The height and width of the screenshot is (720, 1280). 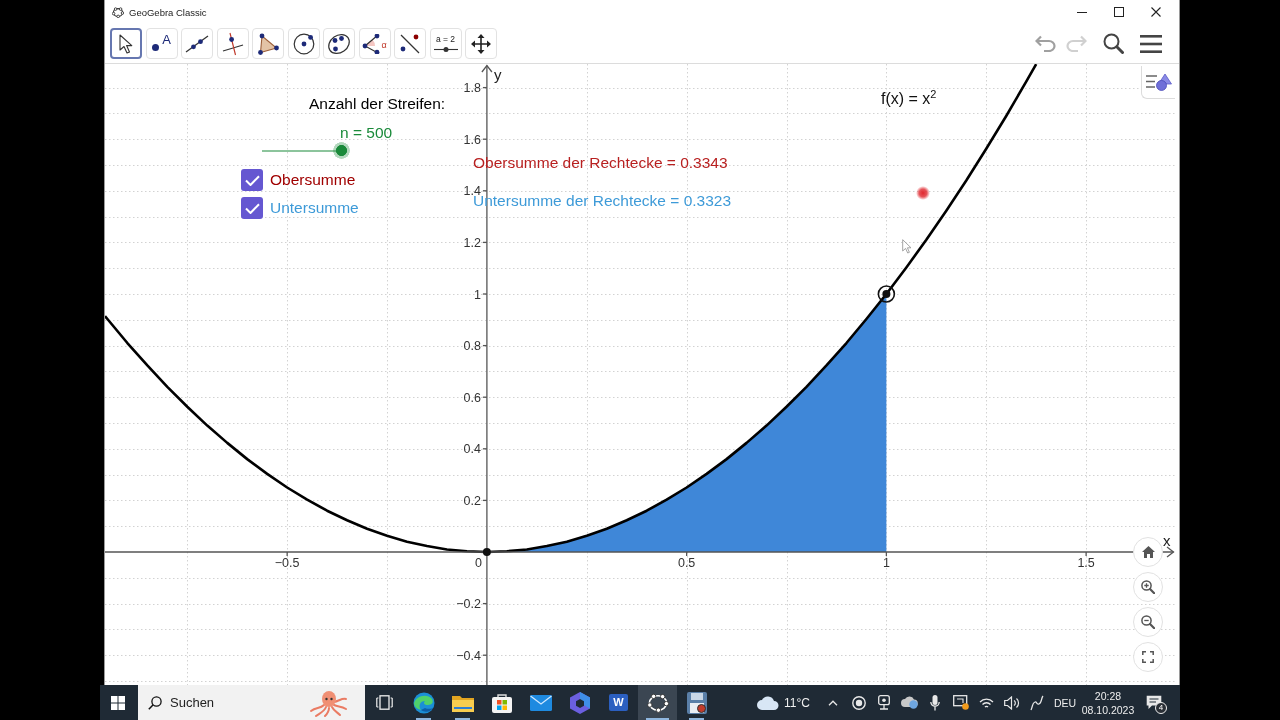 I want to click on point-icon, so click(x=486, y=552).